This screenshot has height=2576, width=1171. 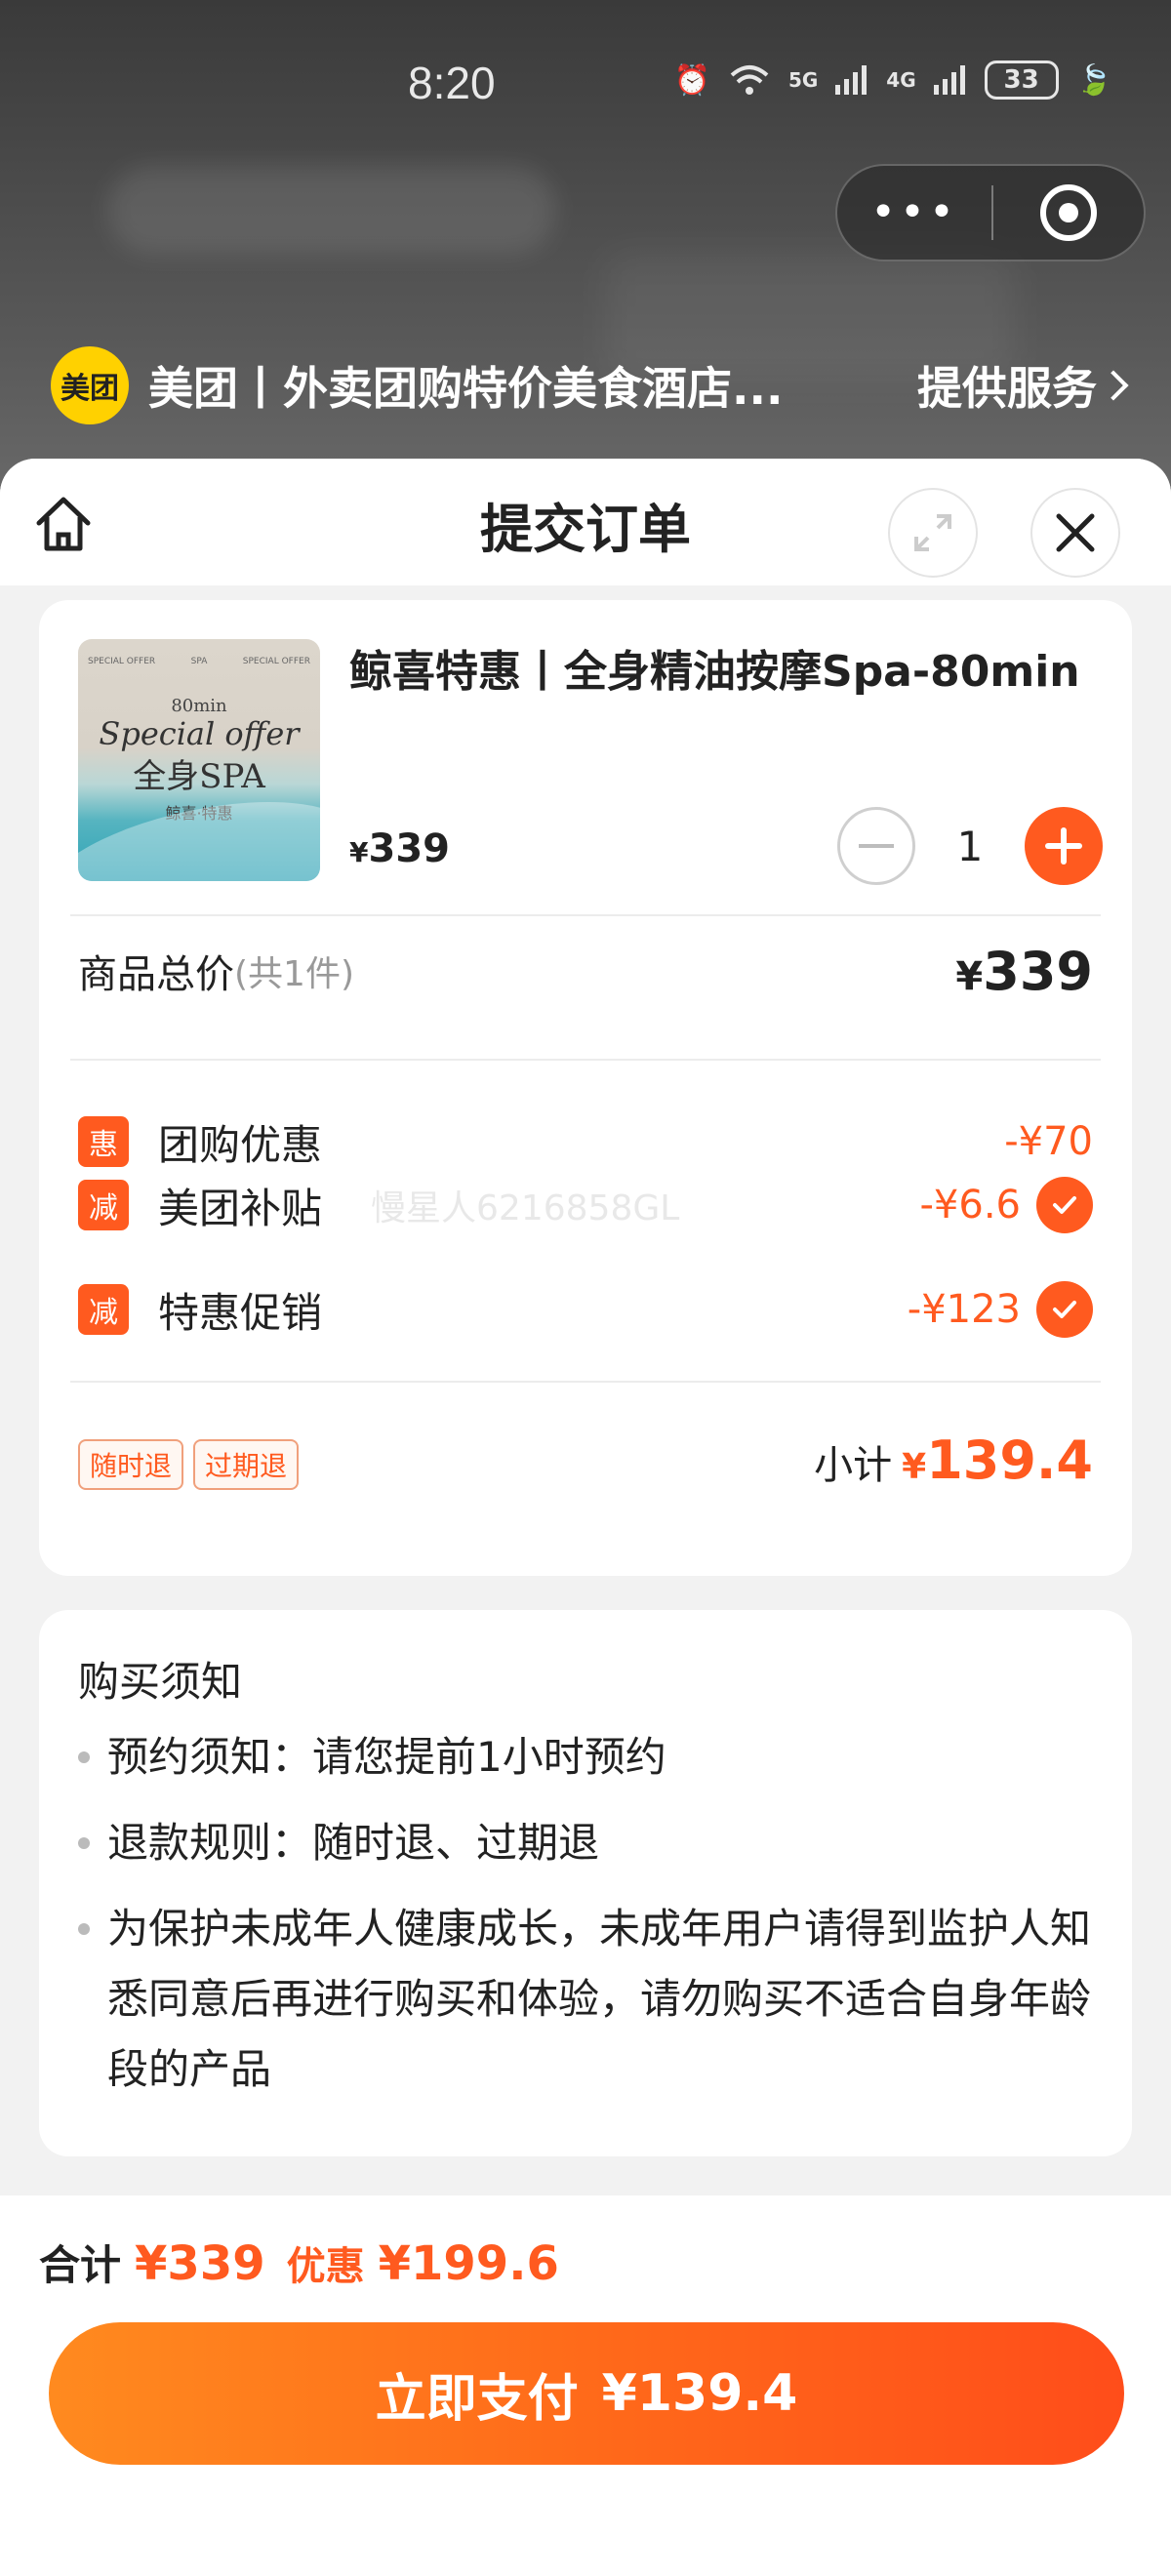 What do you see at coordinates (803, 80) in the screenshot?
I see `network-5g: 5G` at bounding box center [803, 80].